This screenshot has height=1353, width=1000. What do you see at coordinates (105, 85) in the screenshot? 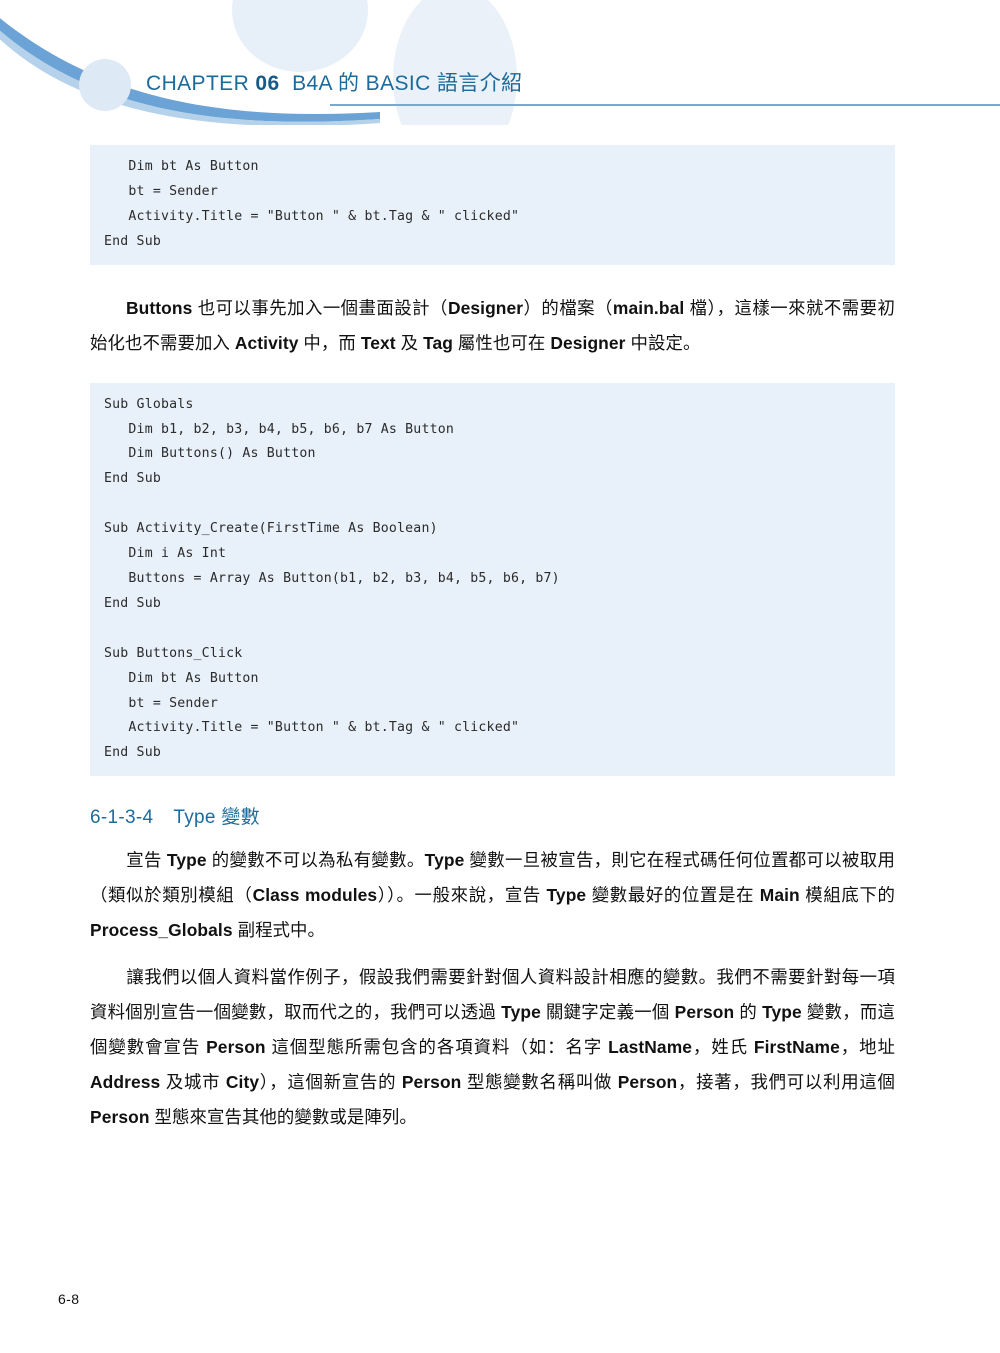
I see `decorative-circle-small` at bounding box center [105, 85].